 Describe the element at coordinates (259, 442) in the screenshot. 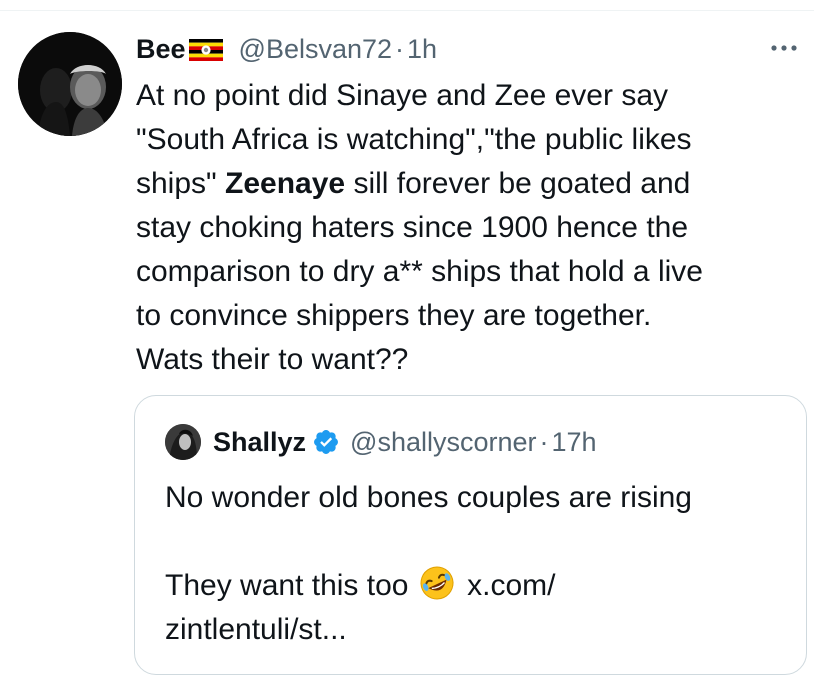

I see `quoted-author-display-name: Shallyz` at that location.